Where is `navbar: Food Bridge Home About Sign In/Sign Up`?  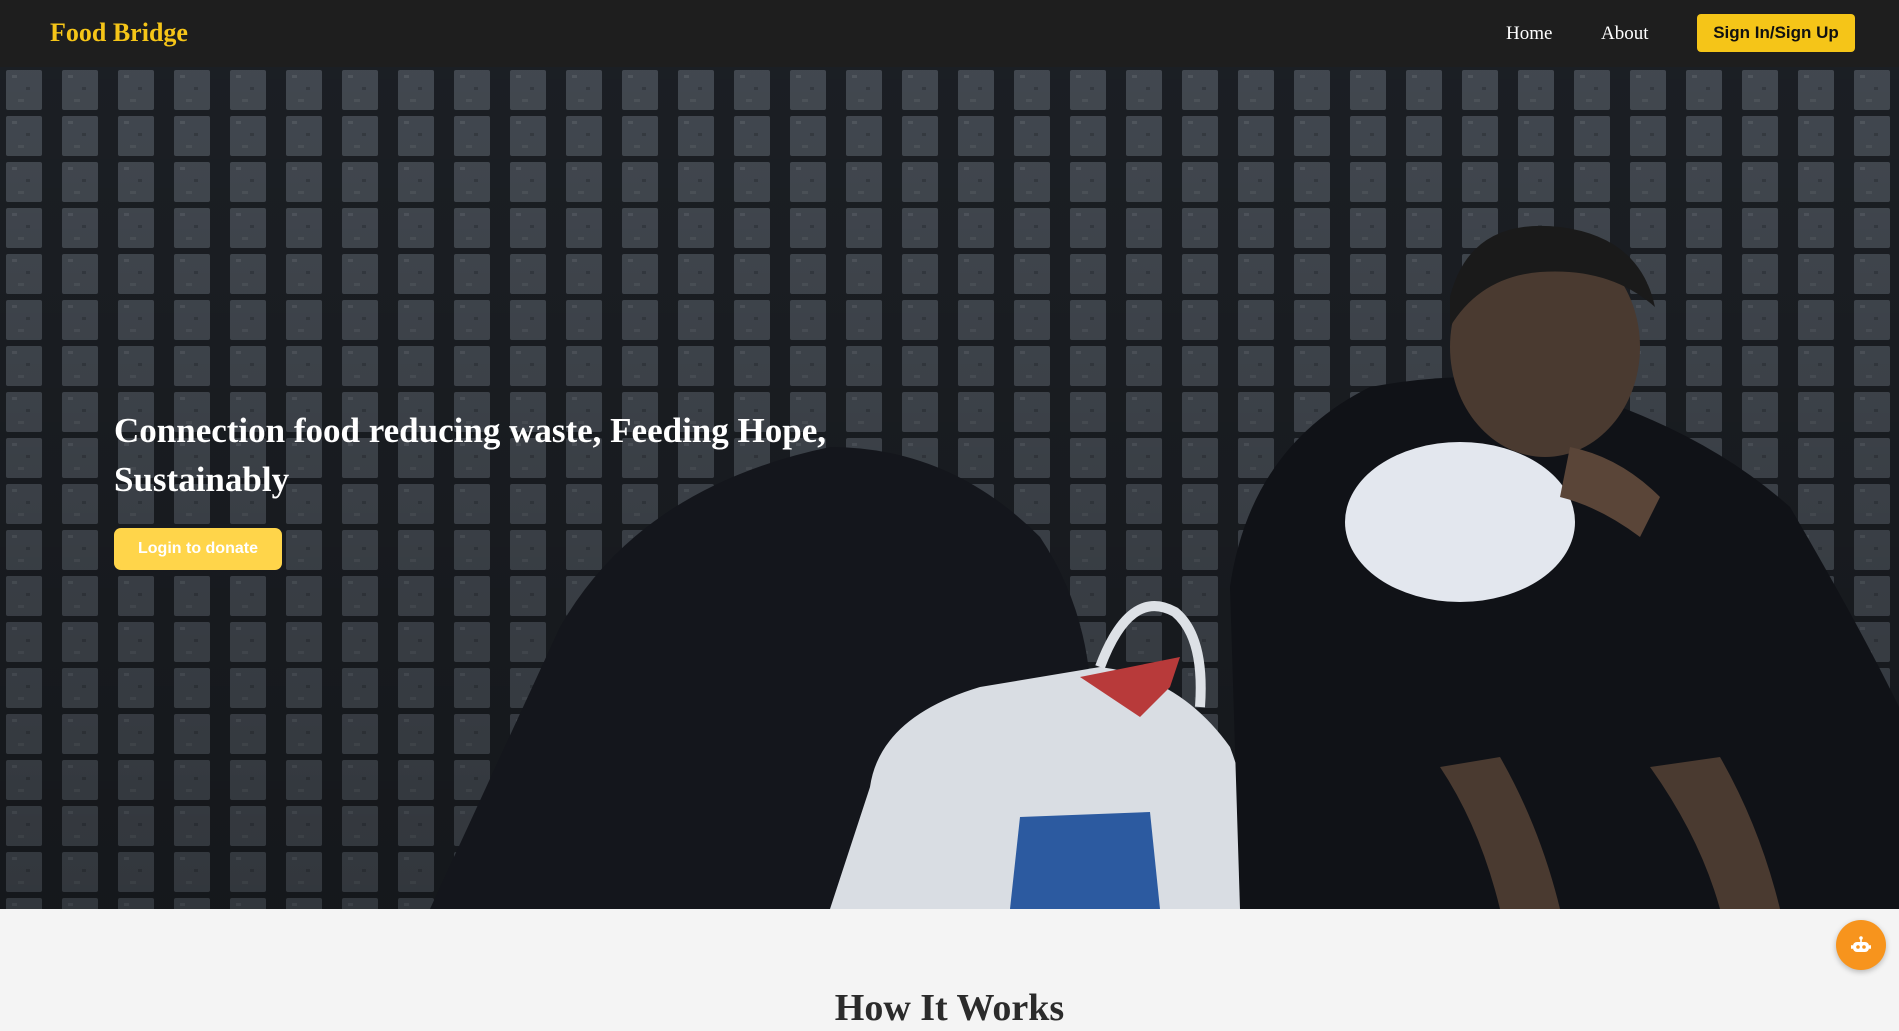 navbar: Food Bridge Home About Sign In/Sign Up is located at coordinates (949, 33).